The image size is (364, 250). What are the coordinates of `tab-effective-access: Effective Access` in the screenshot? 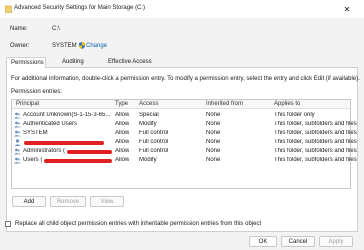 It's located at (134, 62).